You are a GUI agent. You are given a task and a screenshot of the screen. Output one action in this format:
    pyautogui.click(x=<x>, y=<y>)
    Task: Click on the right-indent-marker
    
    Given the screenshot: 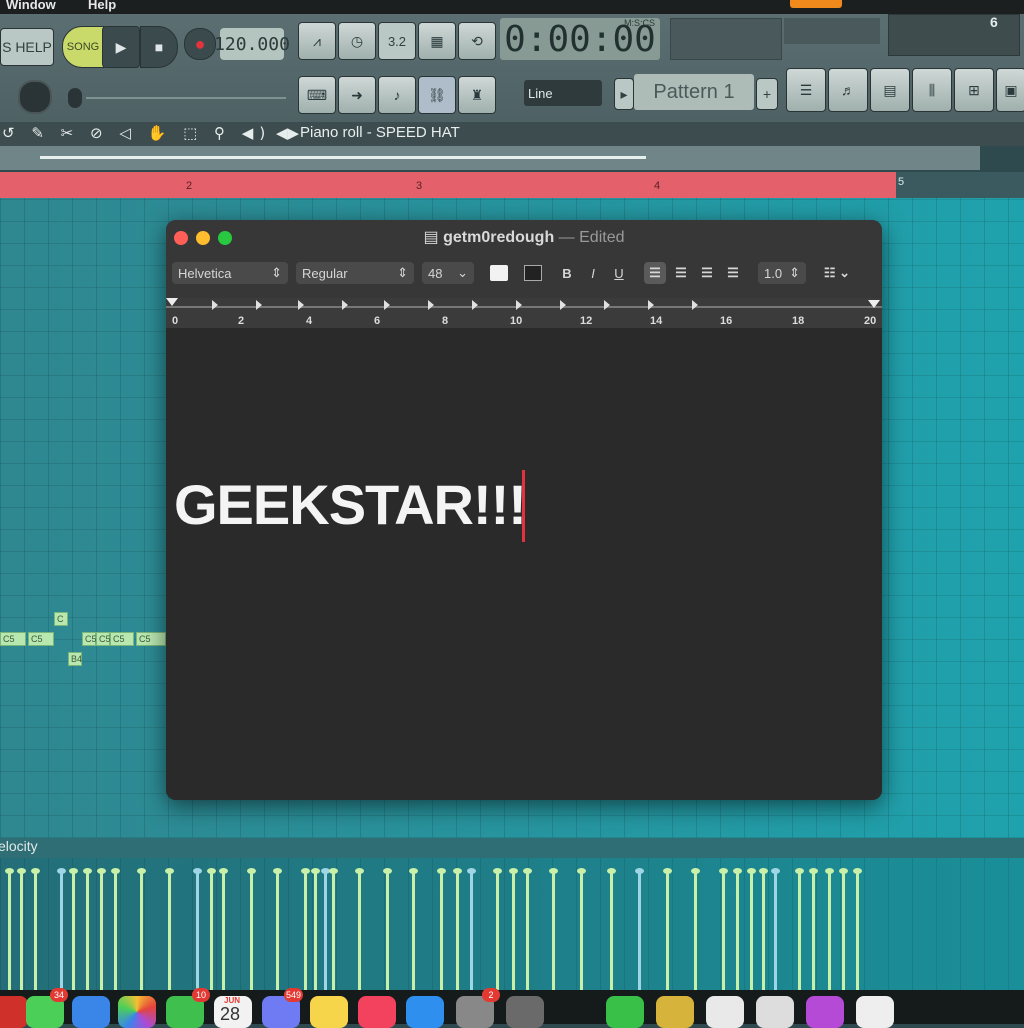 What is the action you would take?
    pyautogui.click(x=874, y=304)
    